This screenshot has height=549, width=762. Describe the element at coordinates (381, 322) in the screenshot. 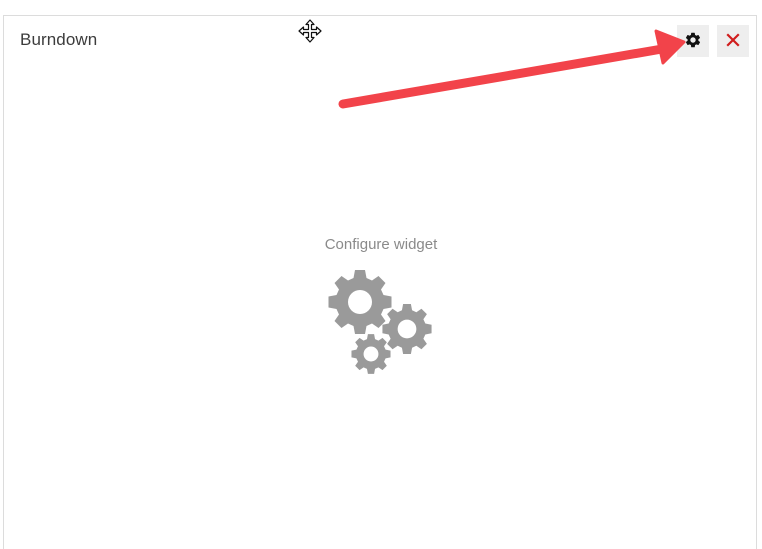

I see `gears-icon` at that location.